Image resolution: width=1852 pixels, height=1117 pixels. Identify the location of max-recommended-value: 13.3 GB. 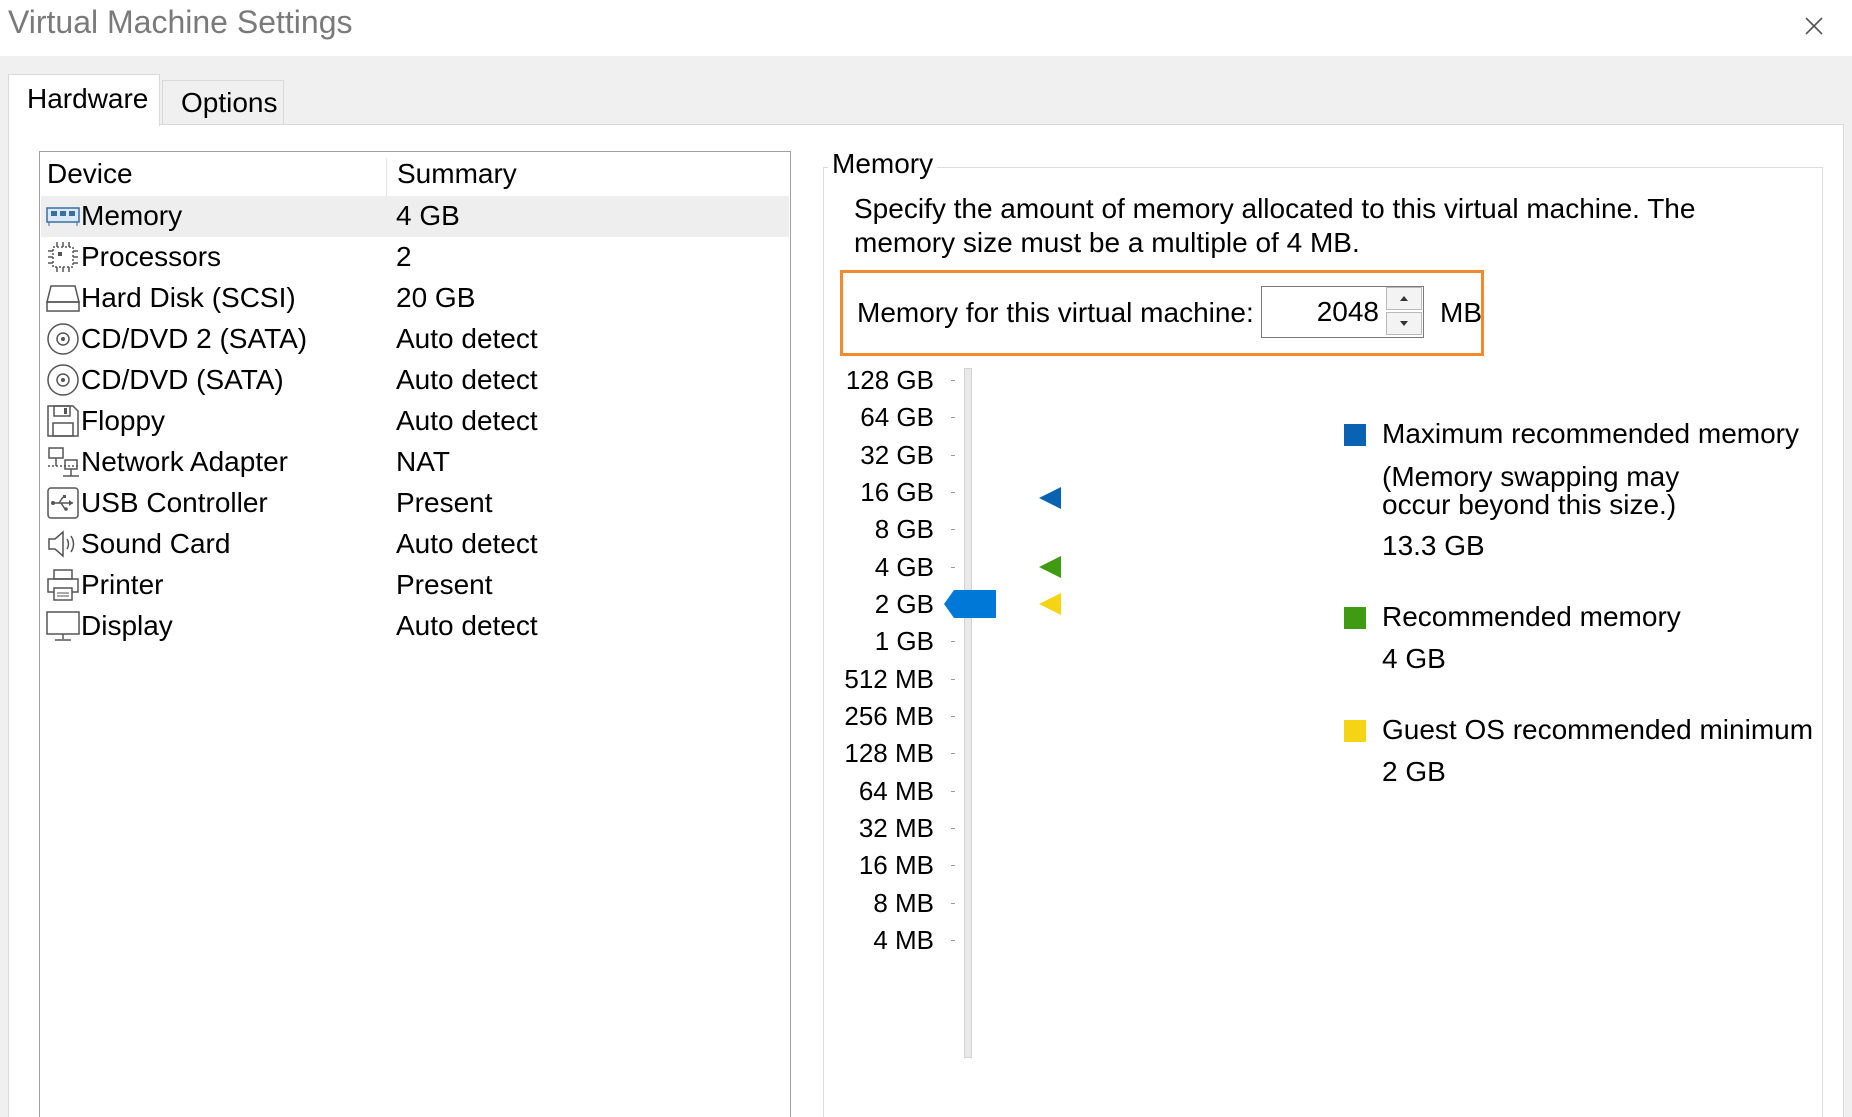
(1433, 545).